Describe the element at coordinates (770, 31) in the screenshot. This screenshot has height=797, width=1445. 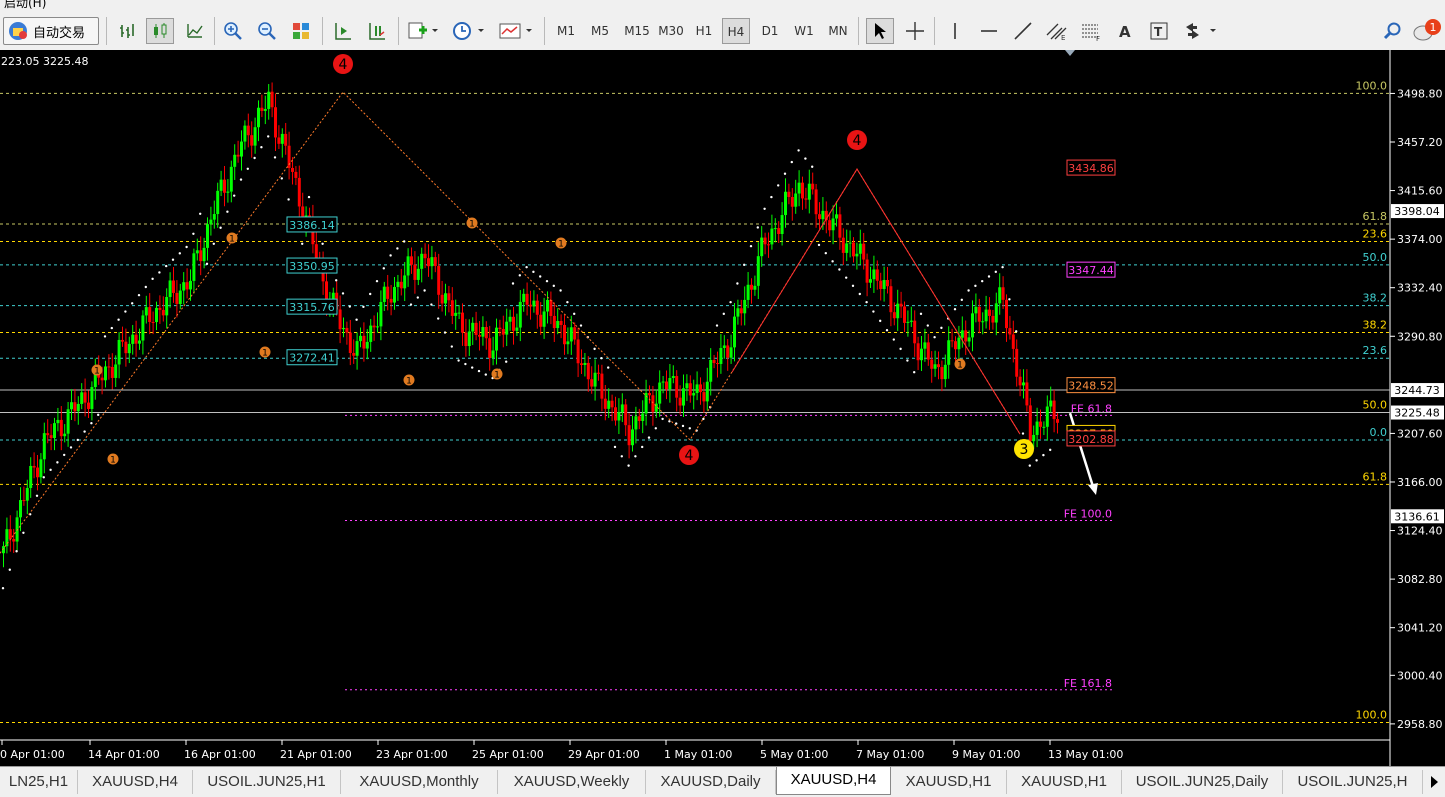
I see `timeframe-d1: D1` at that location.